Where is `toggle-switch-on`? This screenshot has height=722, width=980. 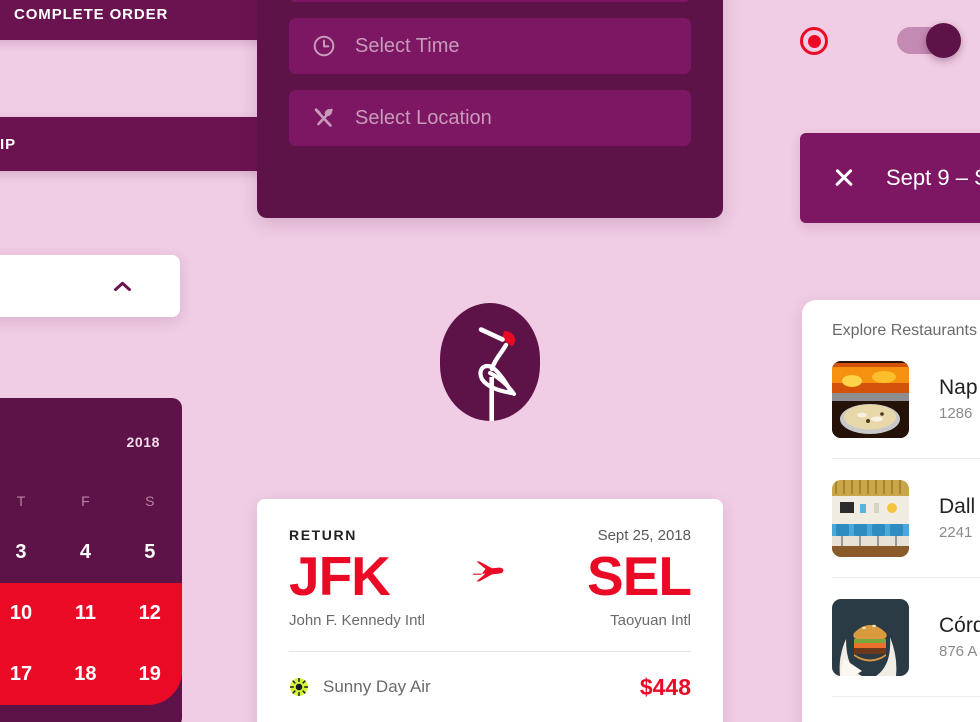
toggle-switch-on is located at coordinates (929, 40).